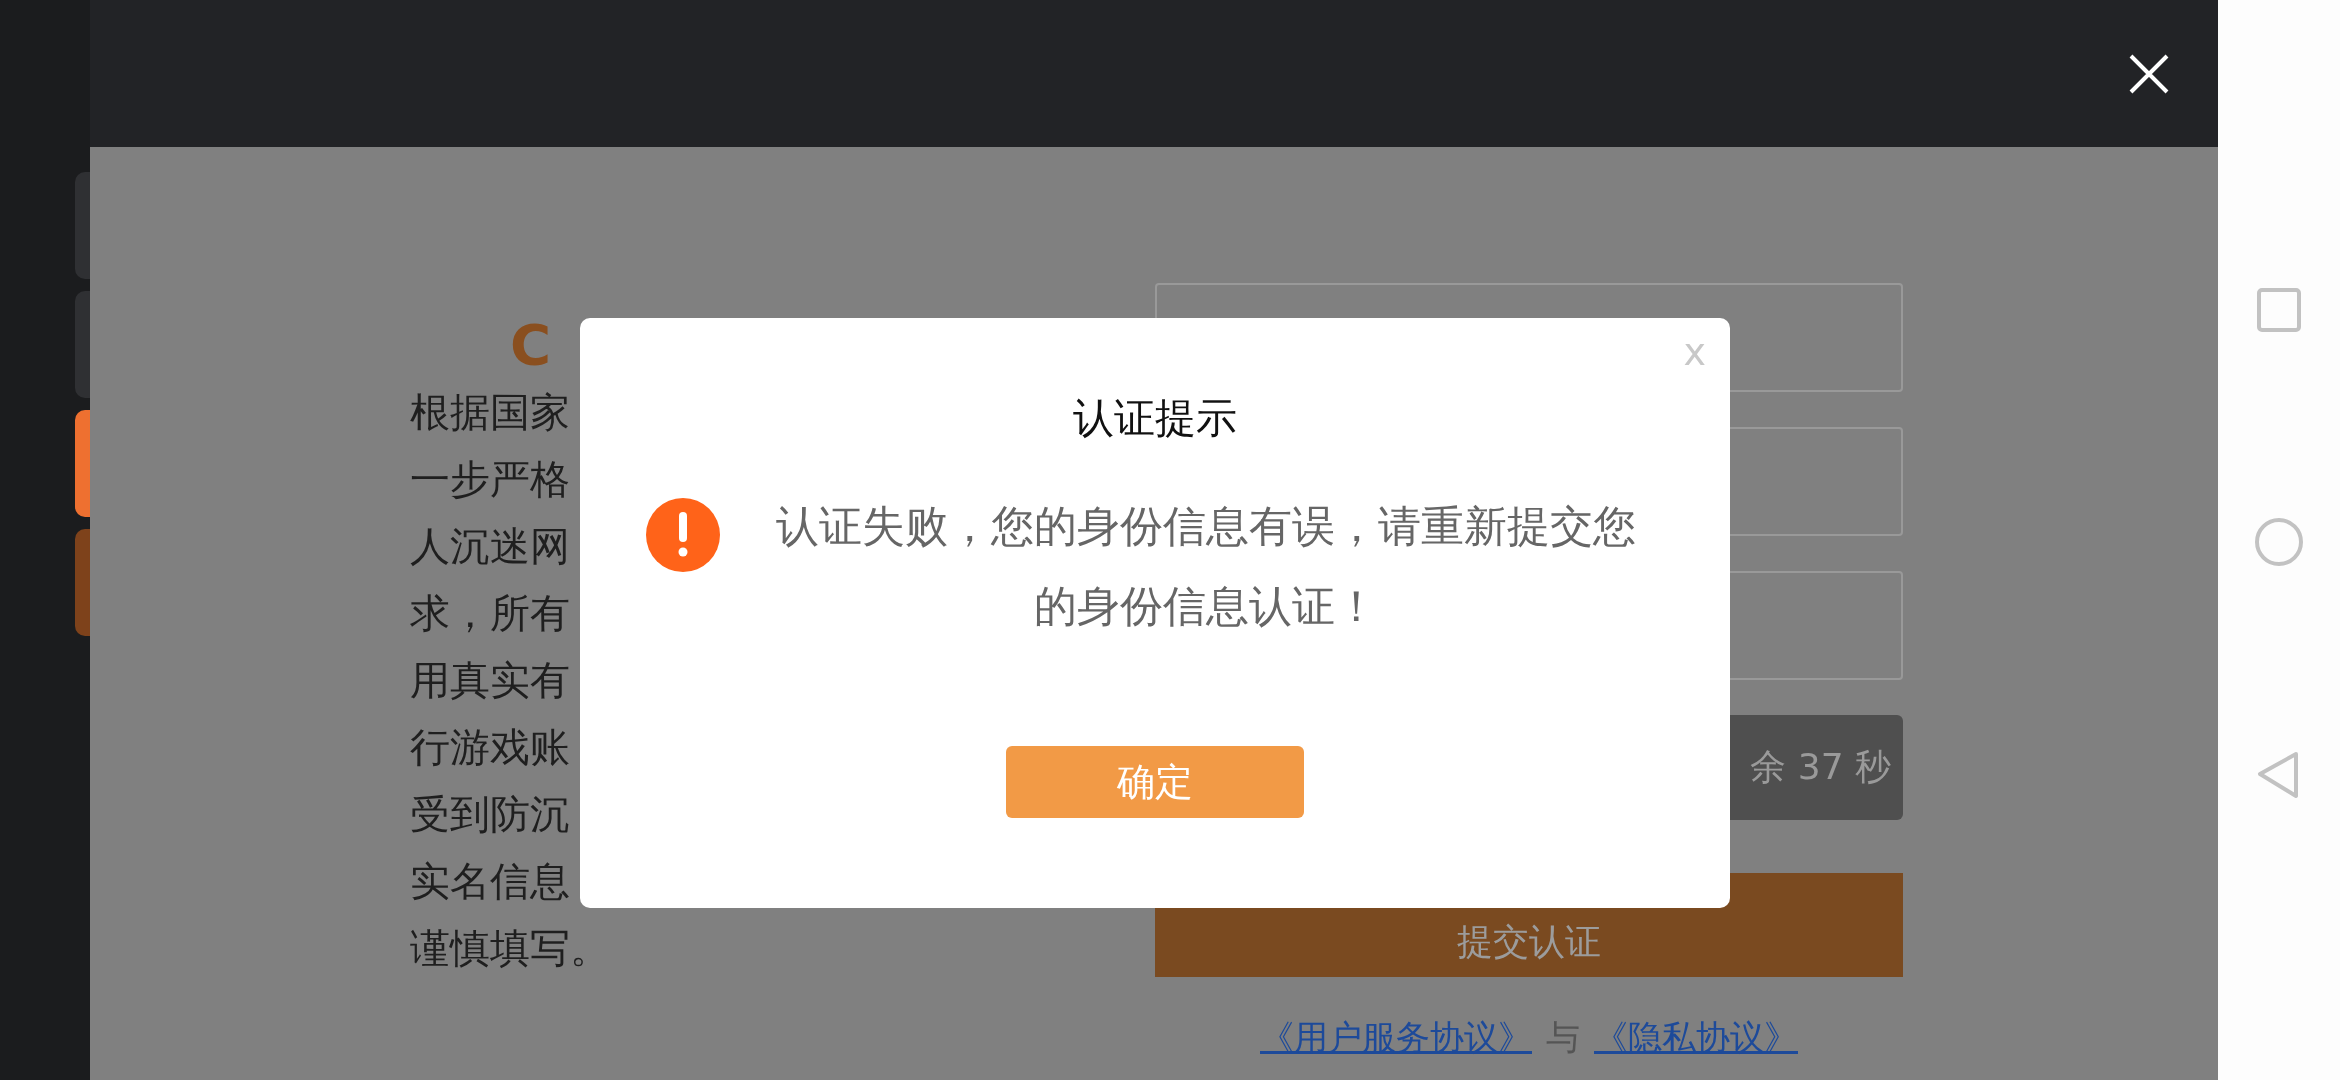  What do you see at coordinates (2149, 73) in the screenshot?
I see `close-icon` at bounding box center [2149, 73].